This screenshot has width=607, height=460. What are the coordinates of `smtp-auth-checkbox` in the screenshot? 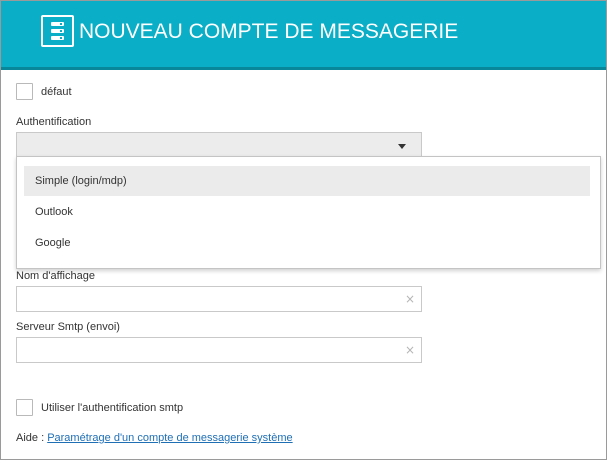 It's located at (24, 407).